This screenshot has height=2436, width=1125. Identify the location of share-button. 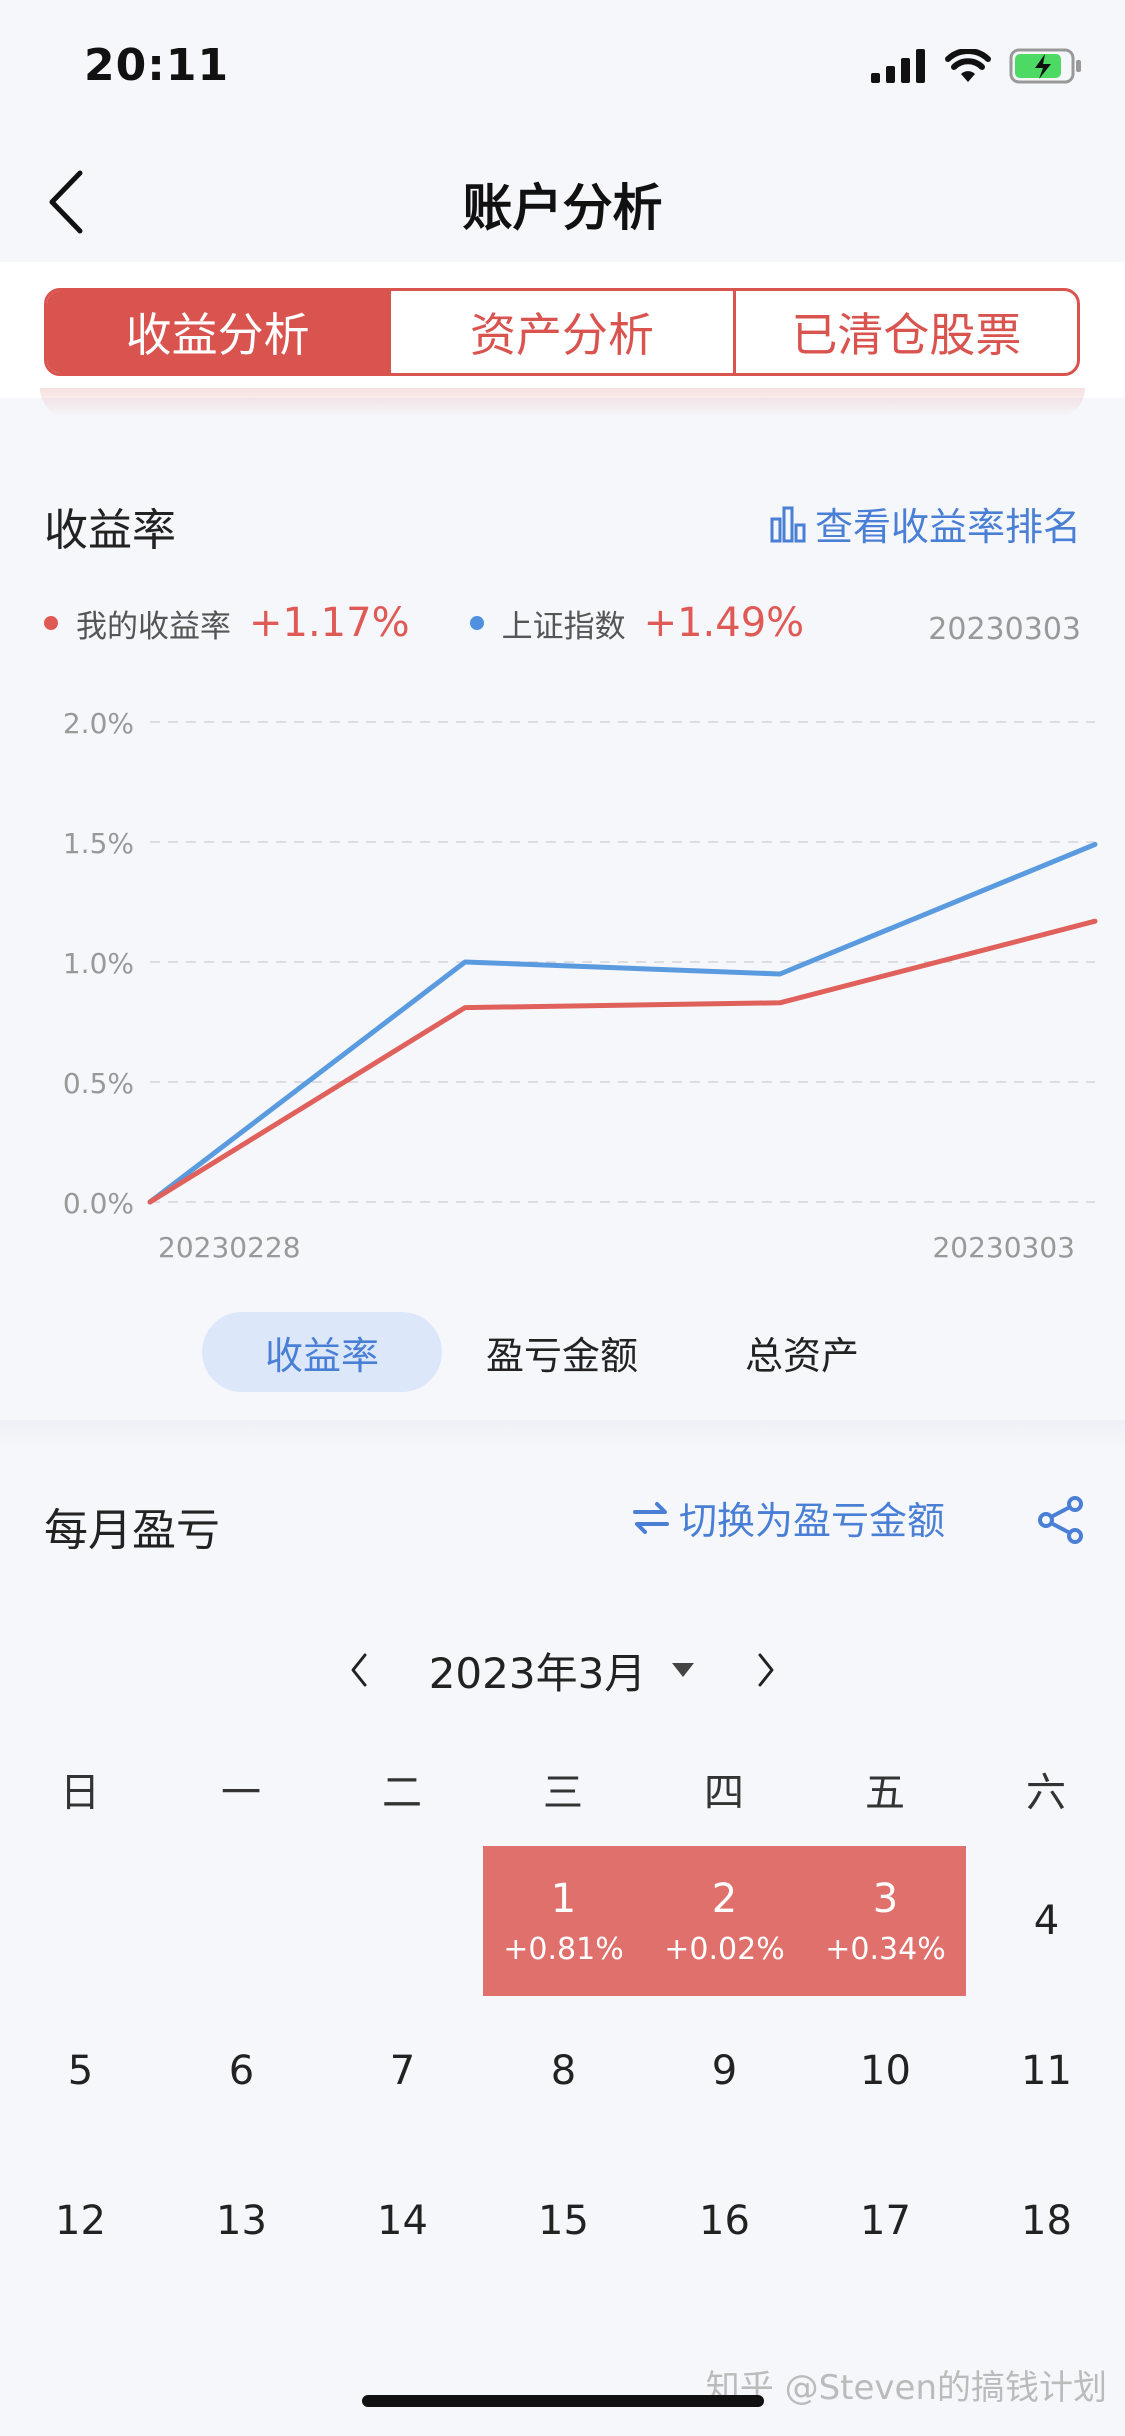
(1061, 1520).